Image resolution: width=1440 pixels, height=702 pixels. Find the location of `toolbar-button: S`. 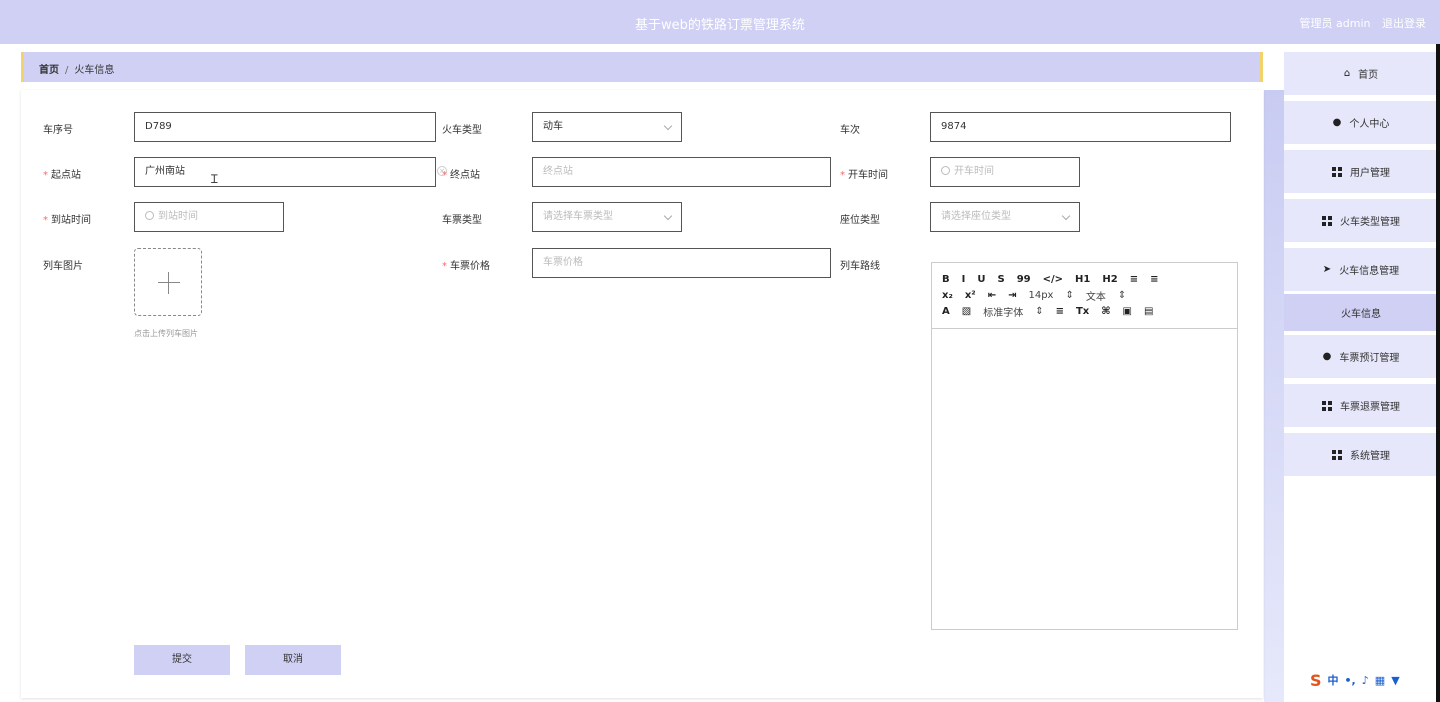

toolbar-button: S is located at coordinates (1000, 279).